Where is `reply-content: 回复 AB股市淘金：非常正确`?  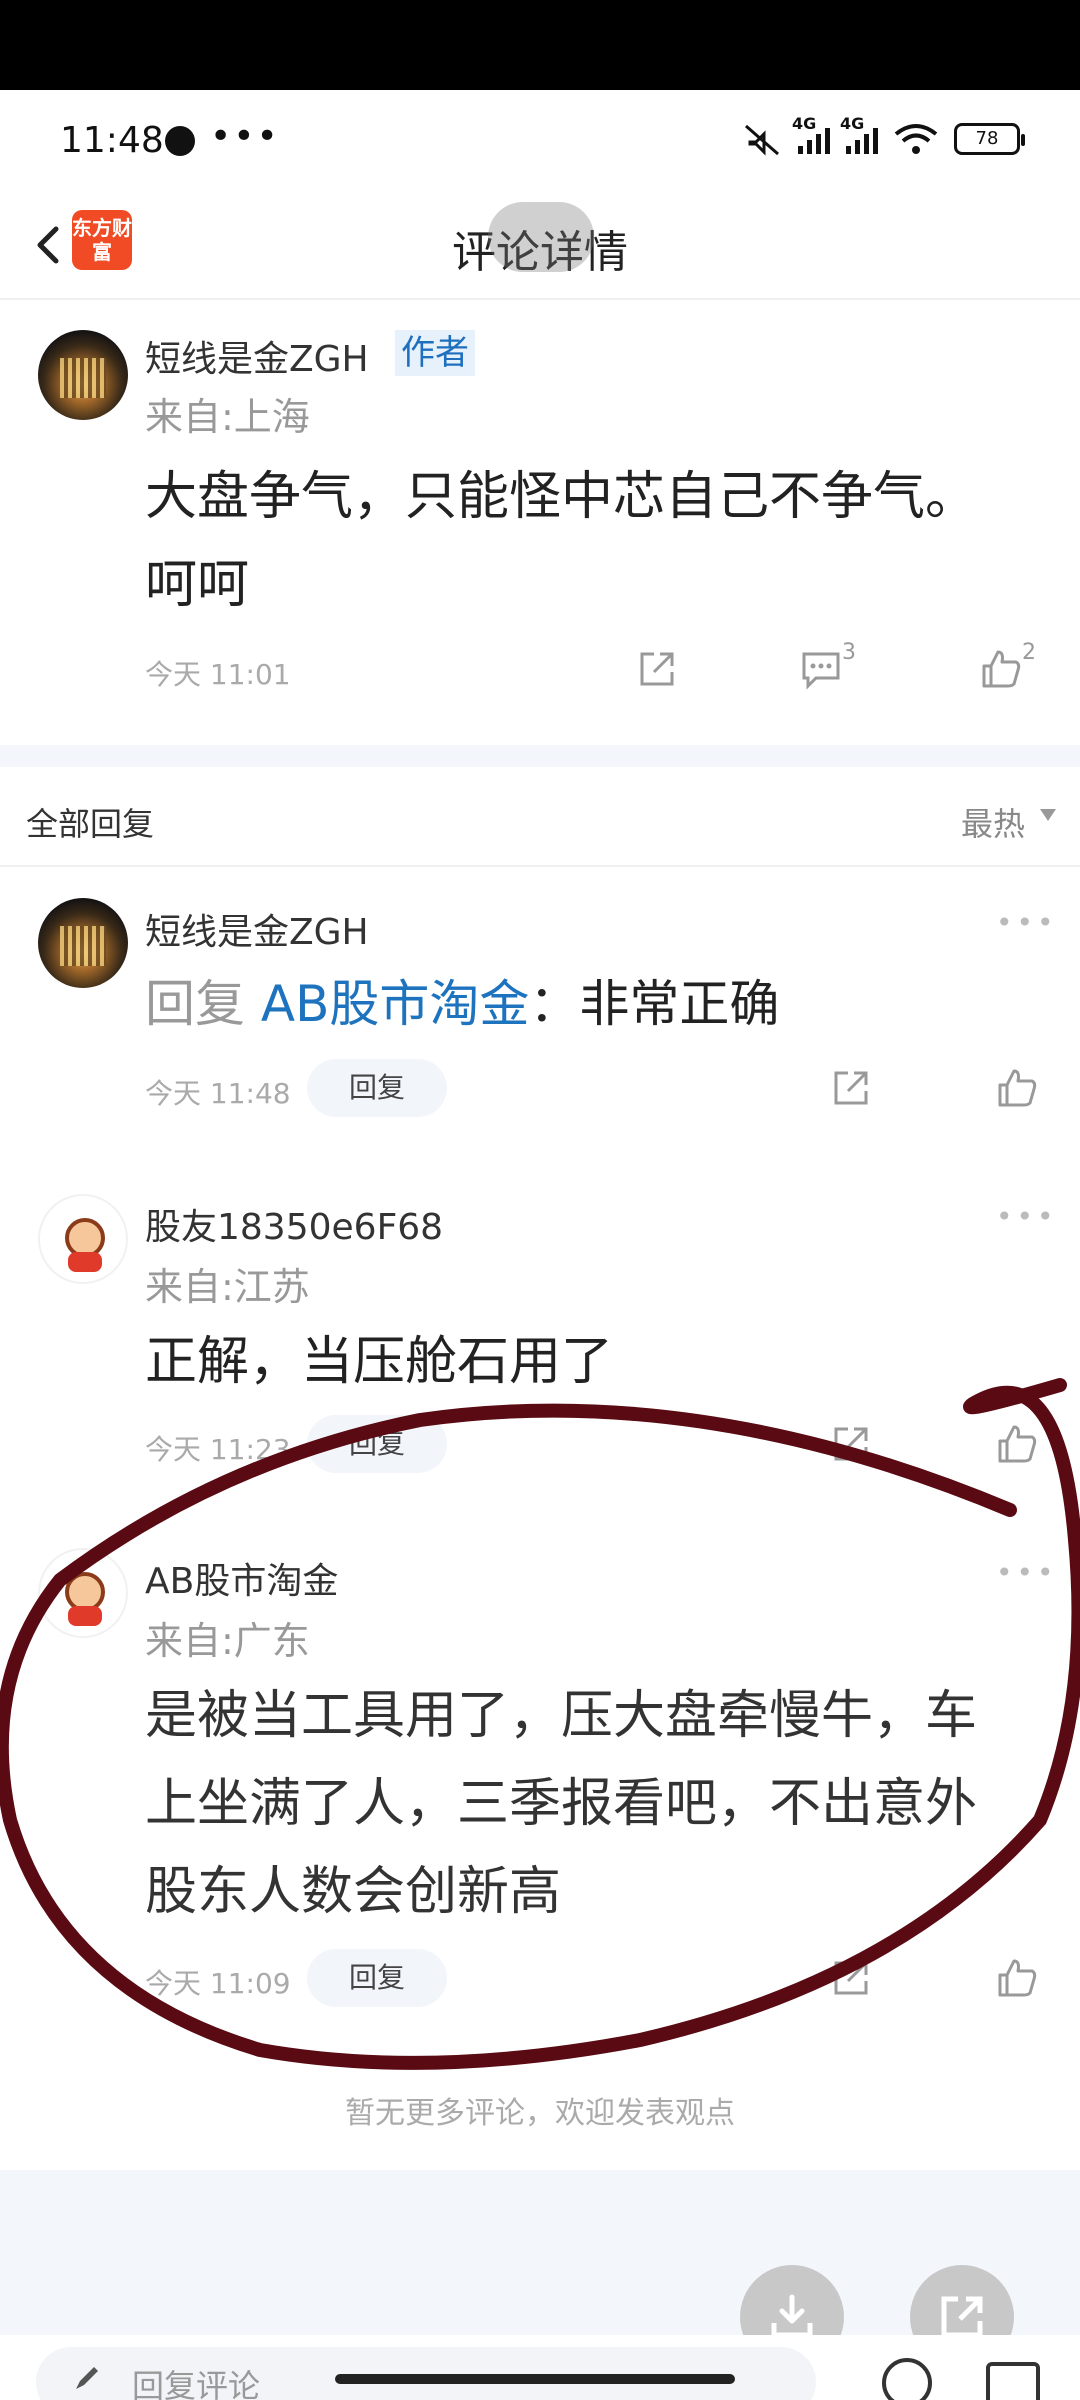 reply-content: 回复 AB股市淘金：非常正确 is located at coordinates (462, 1004).